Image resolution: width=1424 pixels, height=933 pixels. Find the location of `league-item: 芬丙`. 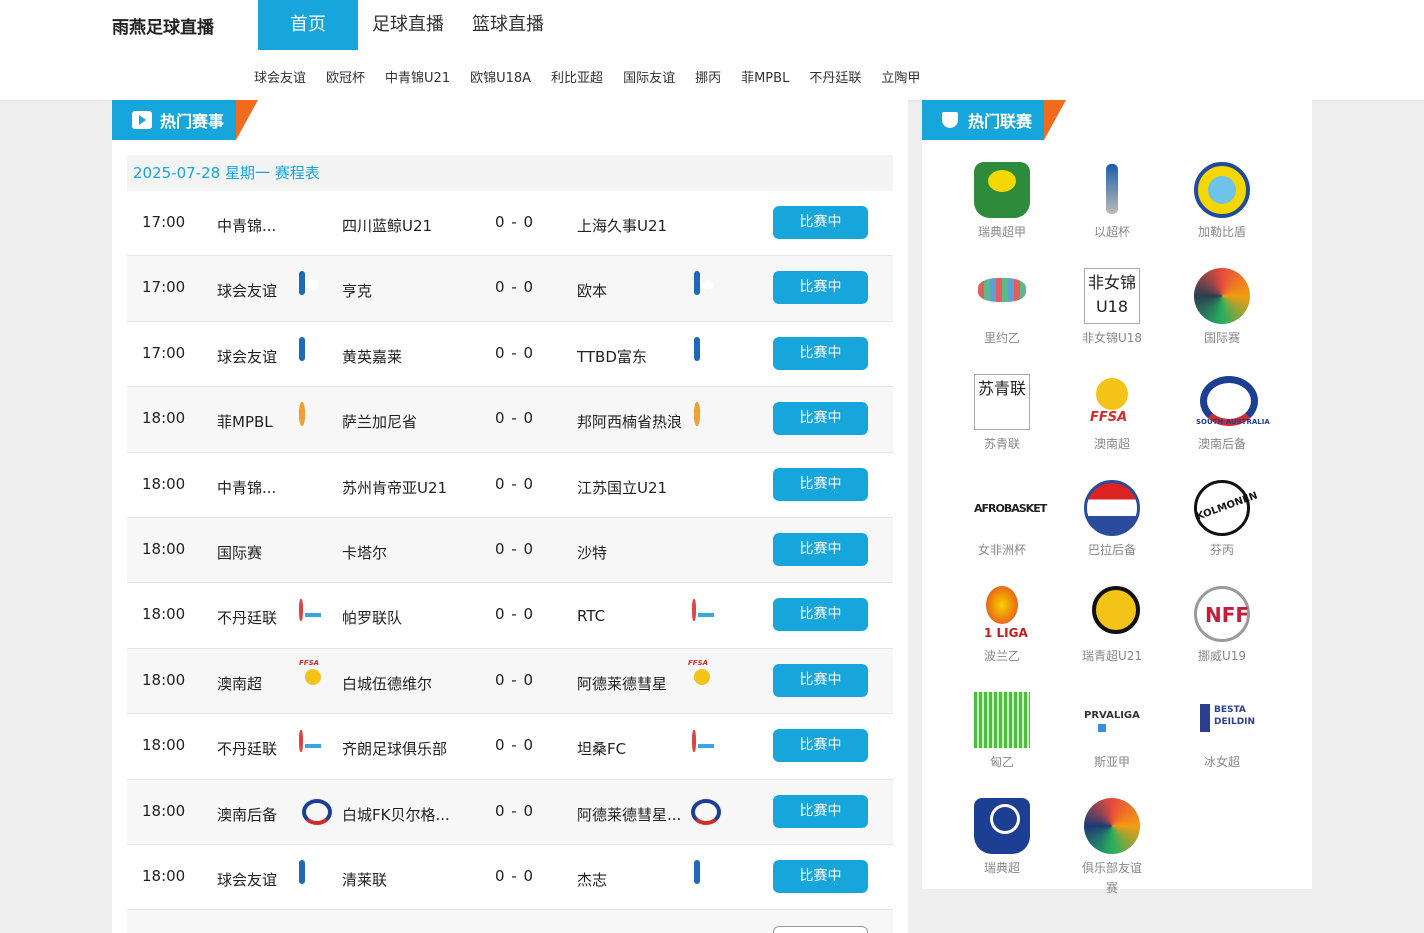

league-item: 芬丙 is located at coordinates (1222, 520).